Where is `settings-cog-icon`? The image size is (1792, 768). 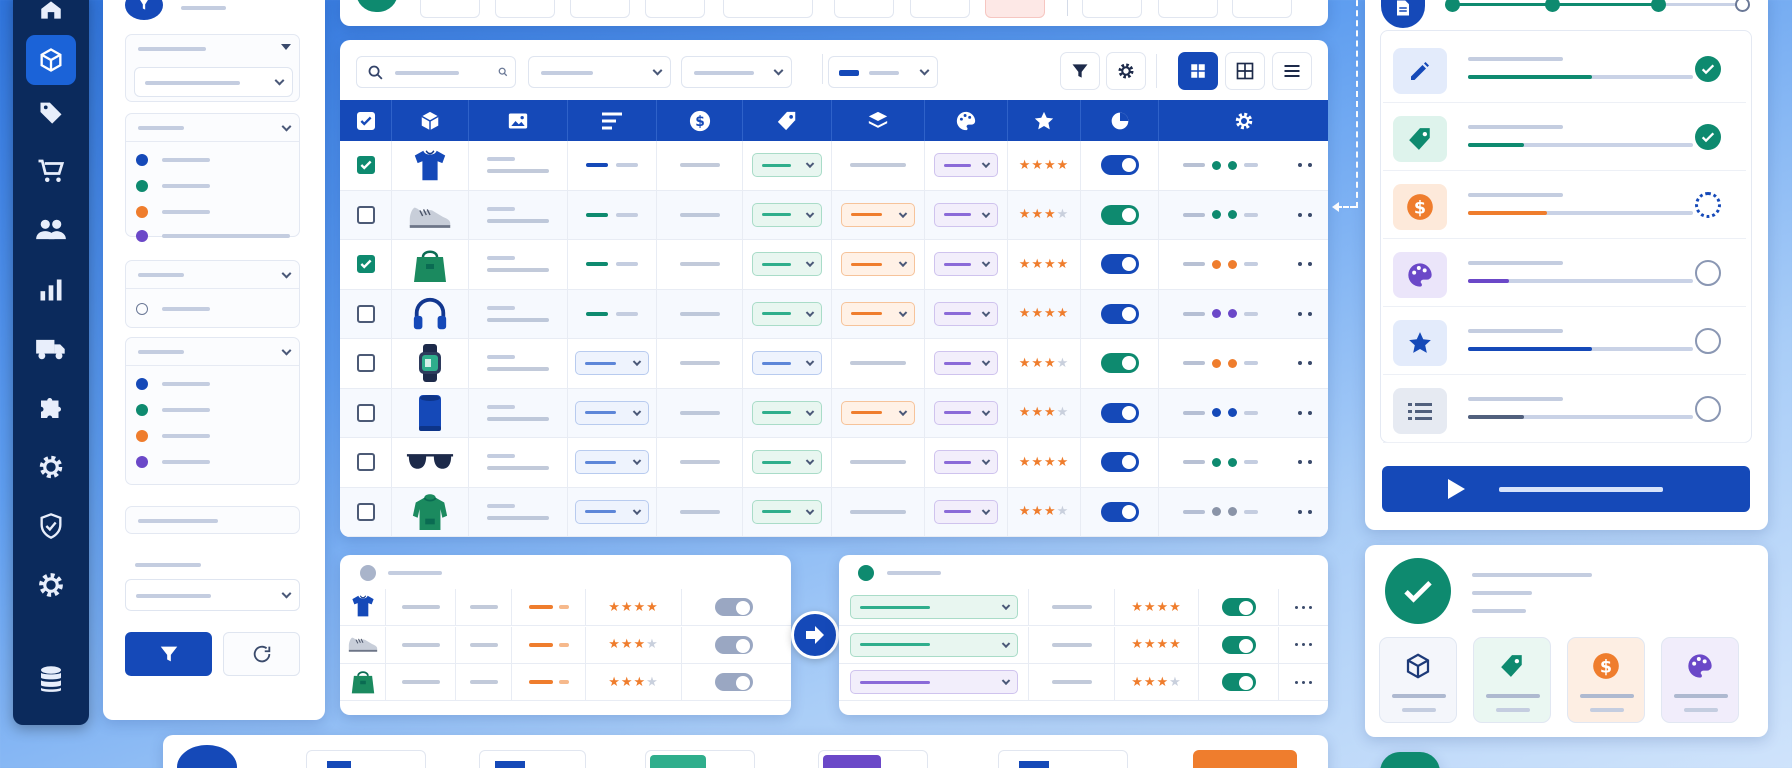 settings-cog-icon is located at coordinates (51, 585).